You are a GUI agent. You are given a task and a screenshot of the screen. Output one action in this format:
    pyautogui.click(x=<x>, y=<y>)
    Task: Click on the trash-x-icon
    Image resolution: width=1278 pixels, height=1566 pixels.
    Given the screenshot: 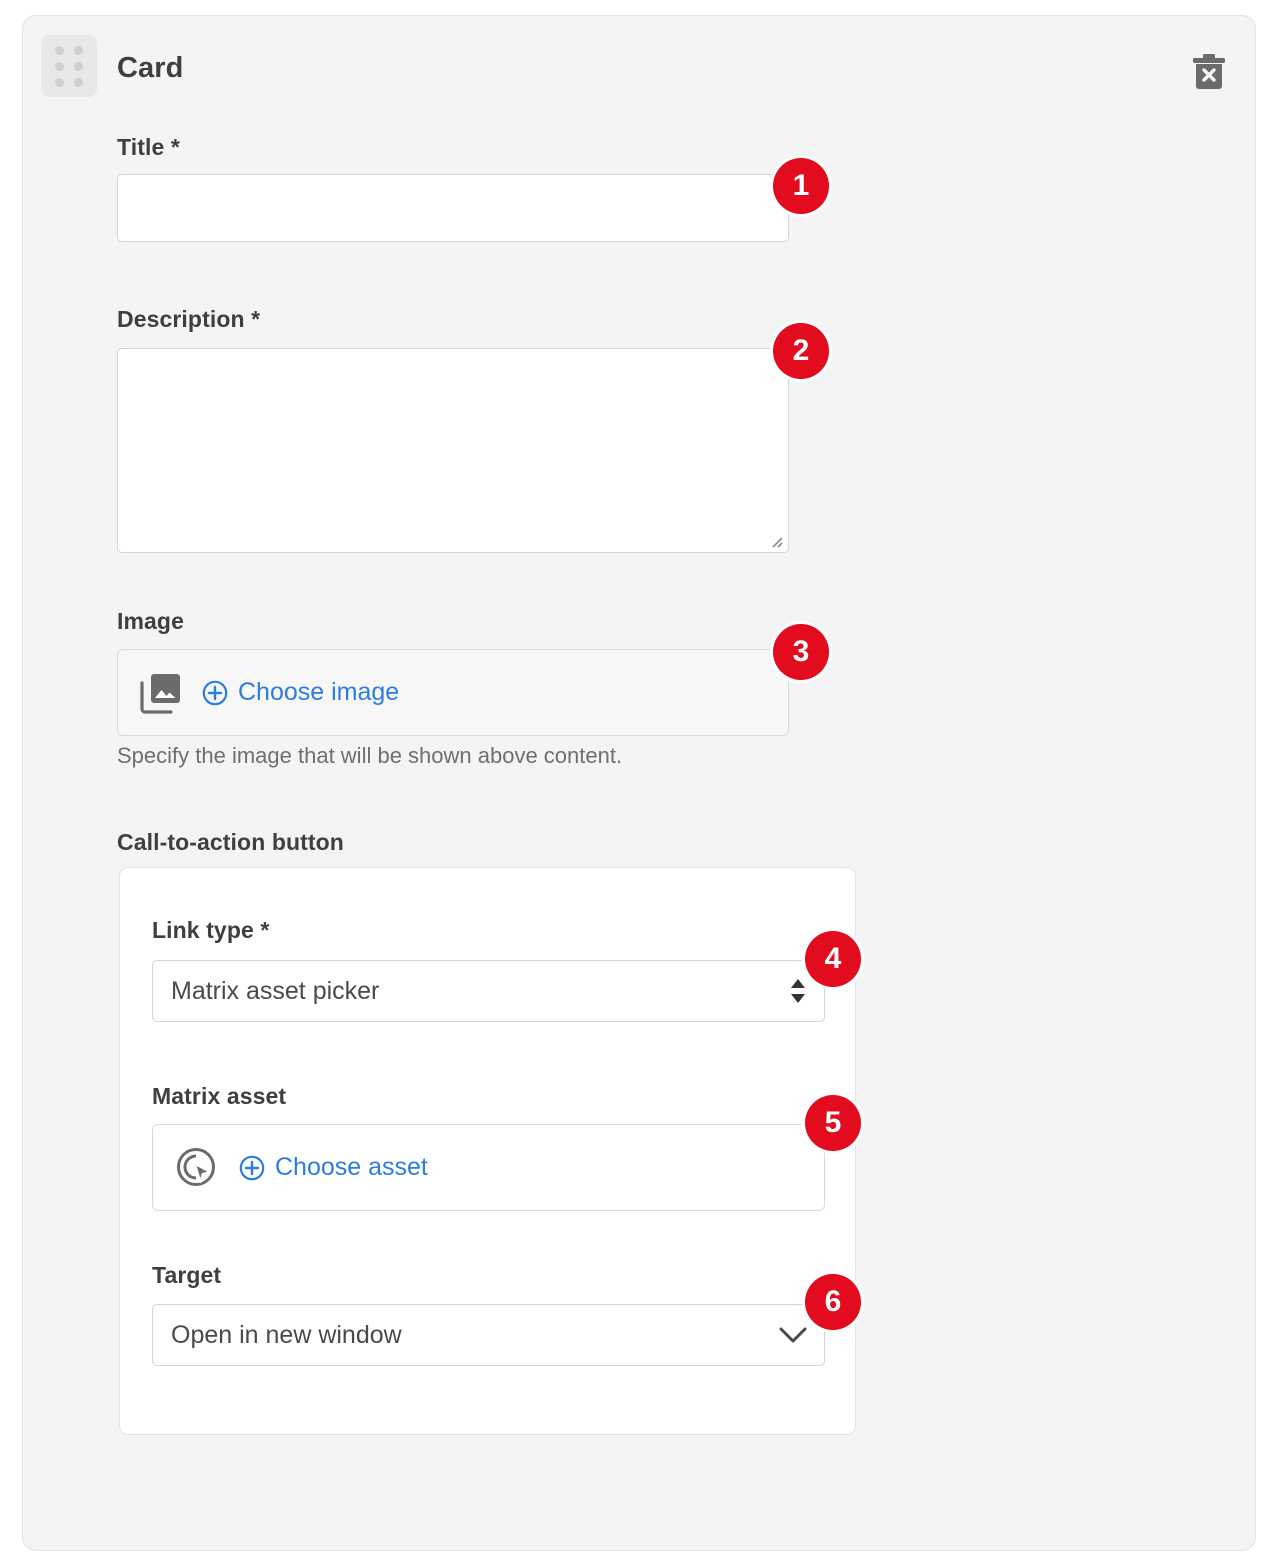 What is the action you would take?
    pyautogui.click(x=1209, y=71)
    